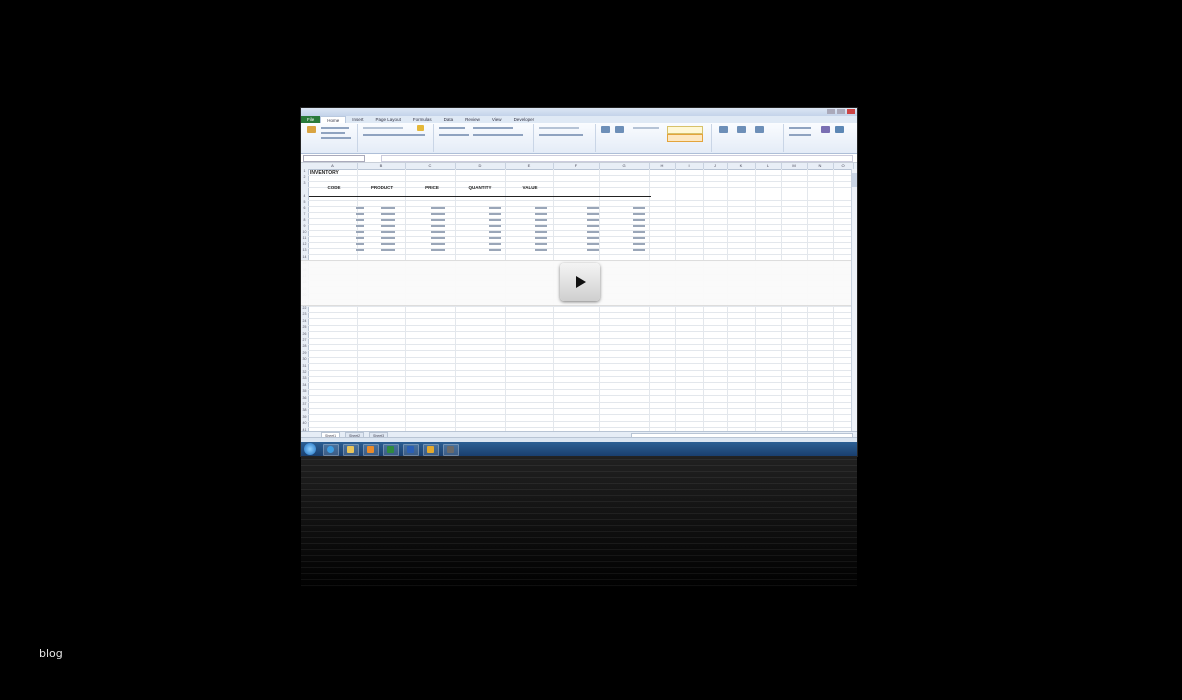  What do you see at coordinates (741, 166) in the screenshot?
I see `column-header: K` at bounding box center [741, 166].